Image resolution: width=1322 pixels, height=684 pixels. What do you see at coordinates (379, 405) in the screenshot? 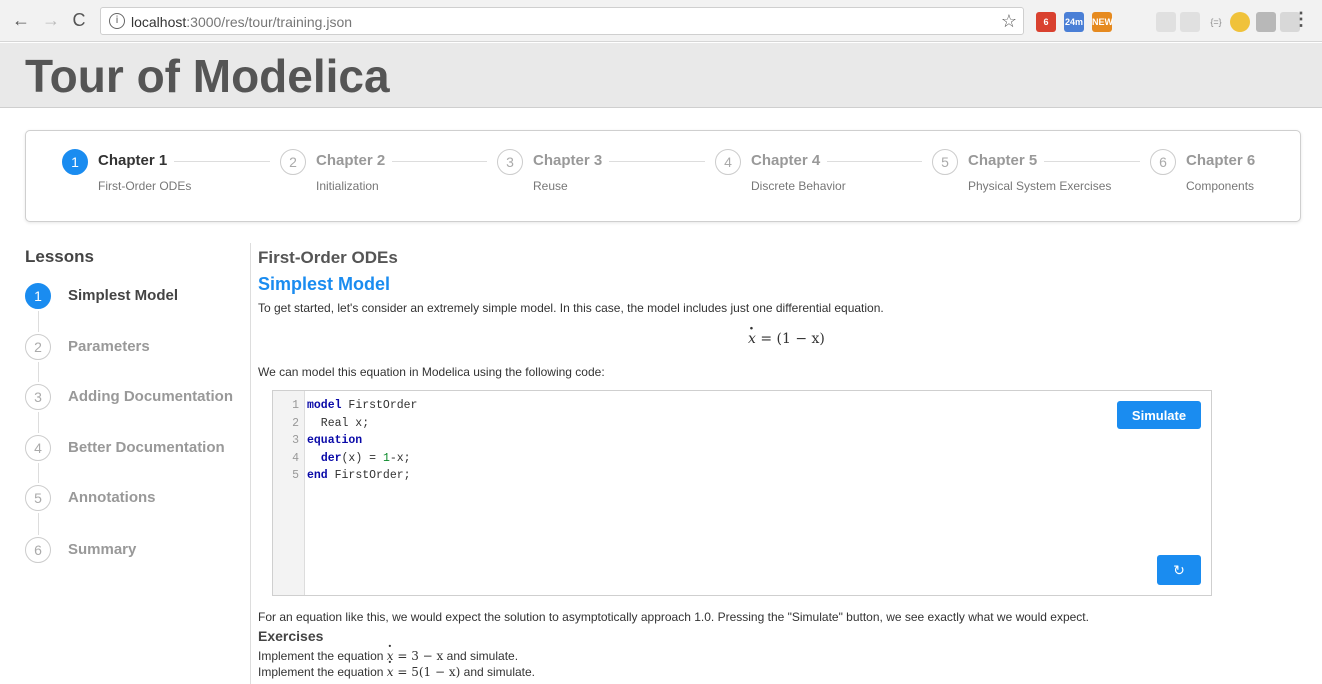
I see `code-text: FirstOrder` at bounding box center [379, 405].